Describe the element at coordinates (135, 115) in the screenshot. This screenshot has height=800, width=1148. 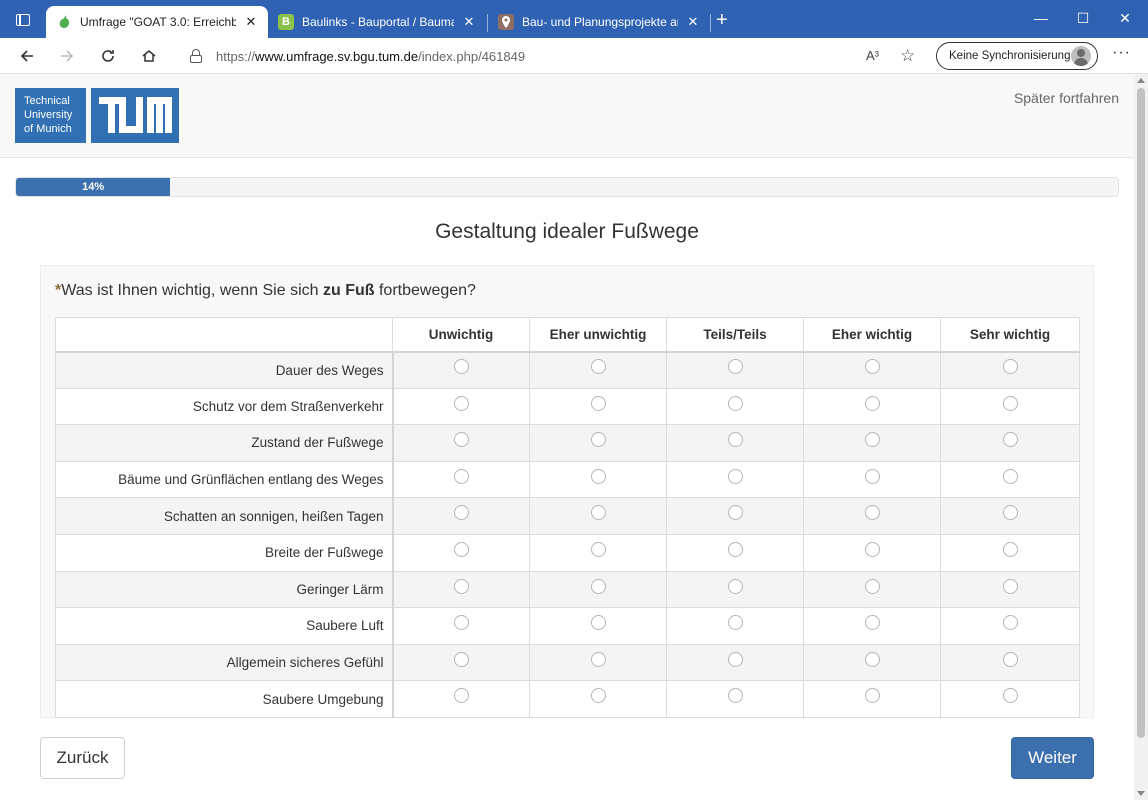
I see `tum-logo-mark` at that location.